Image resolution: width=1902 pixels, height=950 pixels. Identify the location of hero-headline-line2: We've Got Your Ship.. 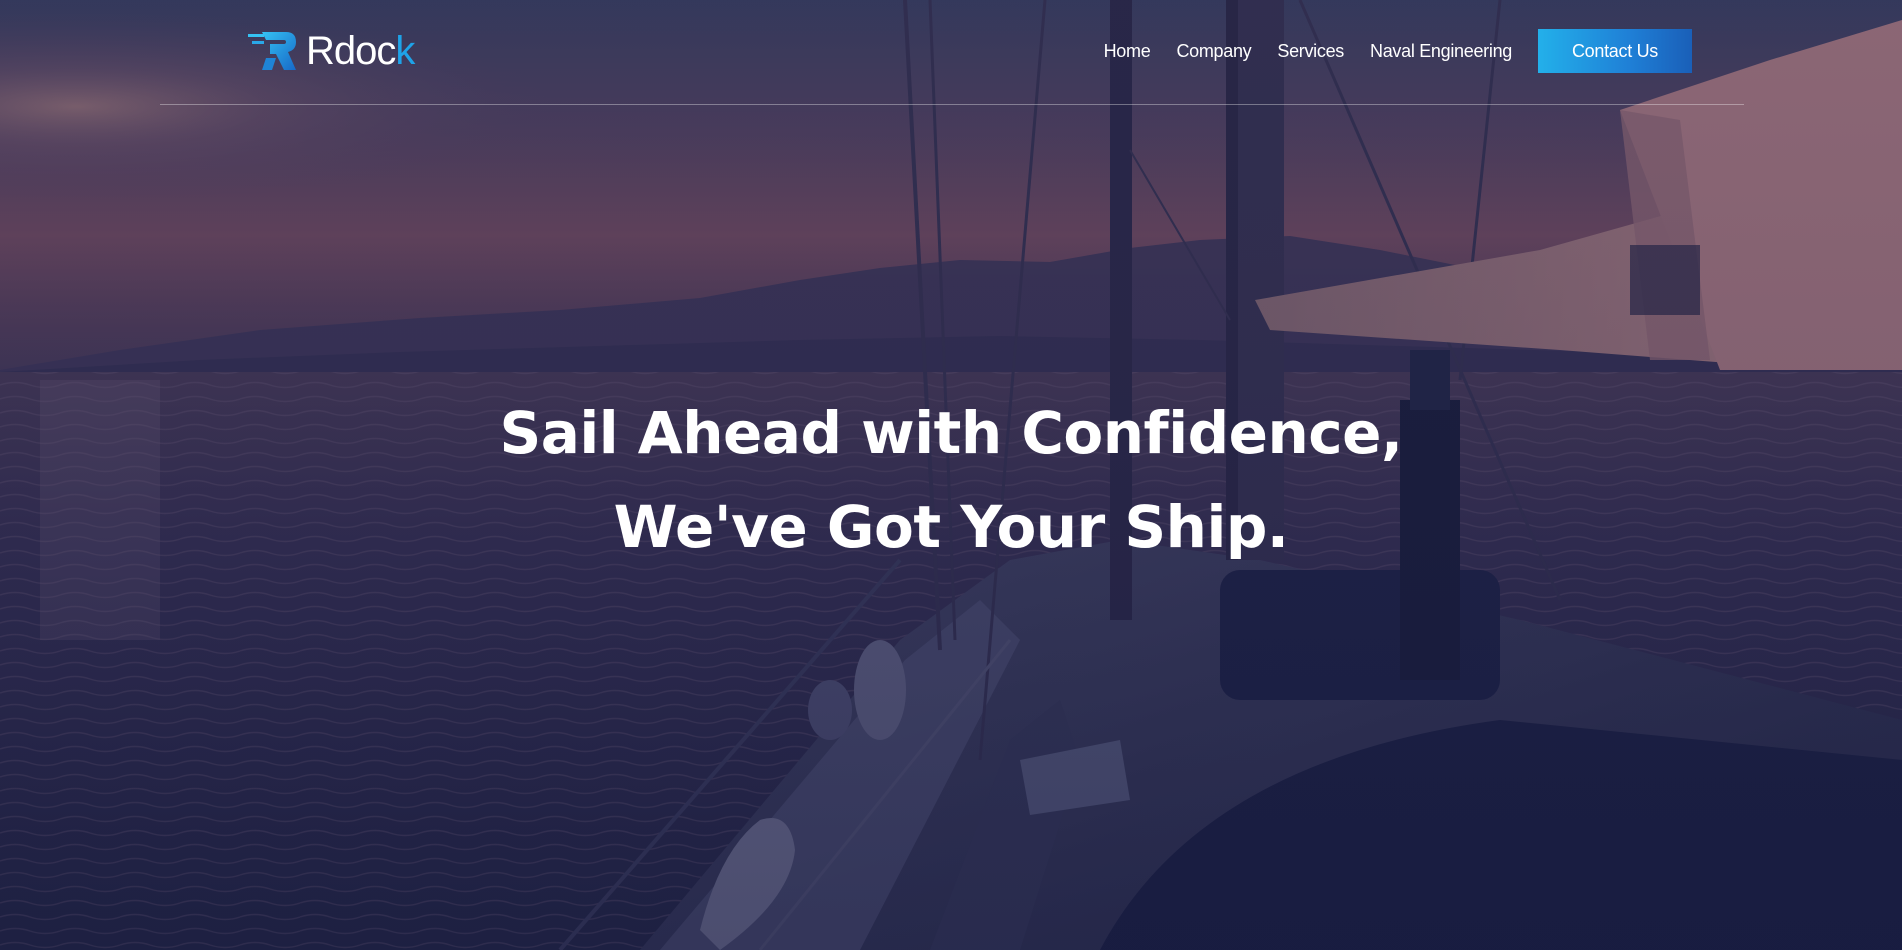
(951, 527).